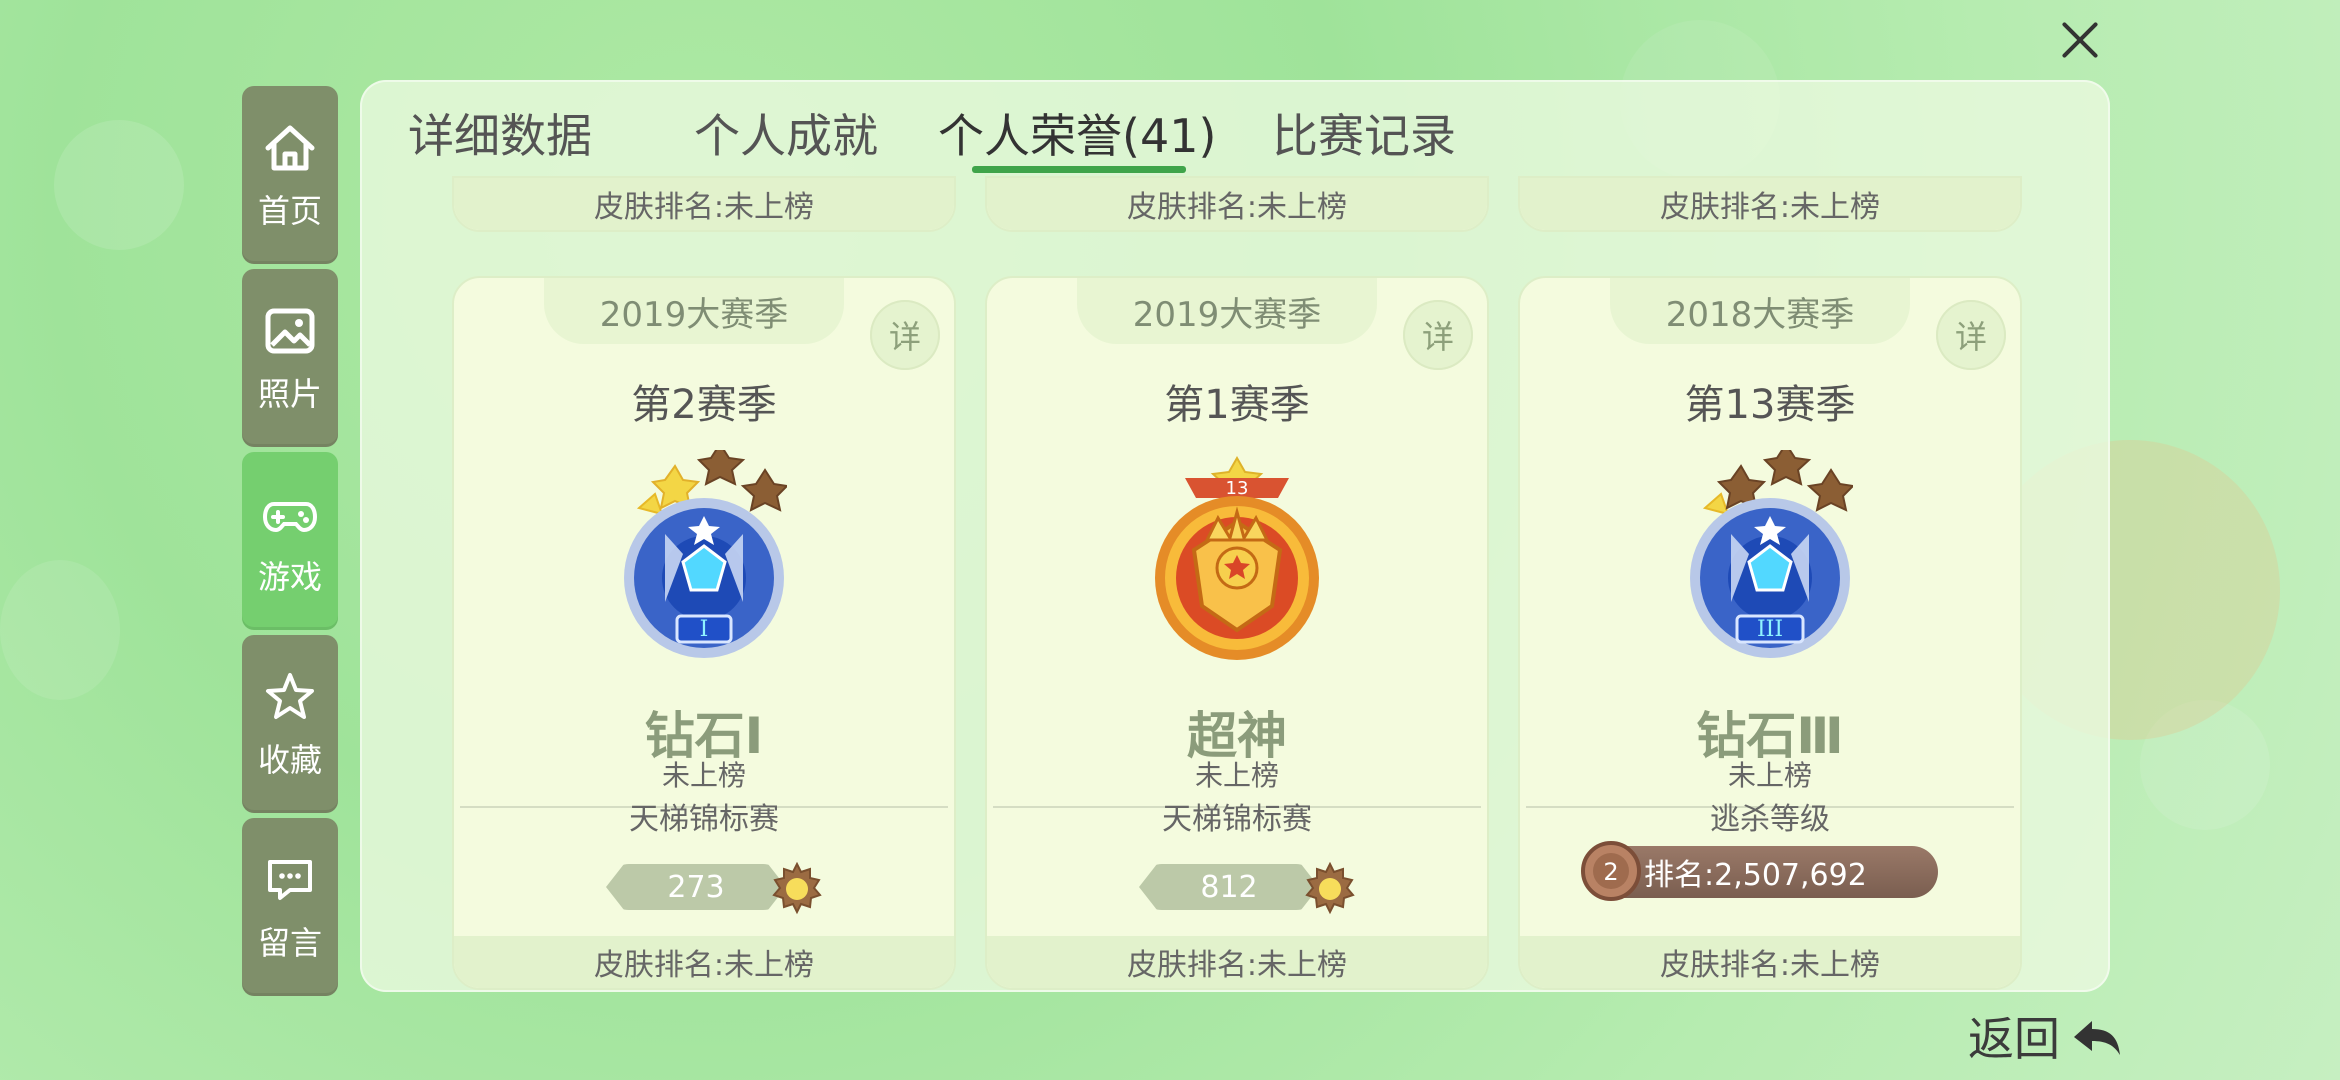 Image resolution: width=2340 pixels, height=1080 pixels. Describe the element at coordinates (290, 517) in the screenshot. I see `gamepad-icon` at that location.